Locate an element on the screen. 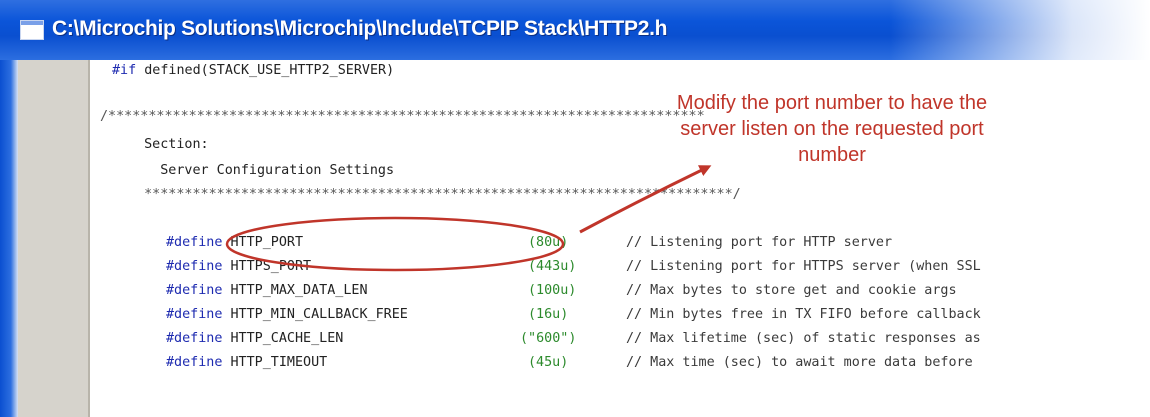 Image resolution: width=1150 pixels, height=417 pixels. annotation-overlay is located at coordinates (468, 218).